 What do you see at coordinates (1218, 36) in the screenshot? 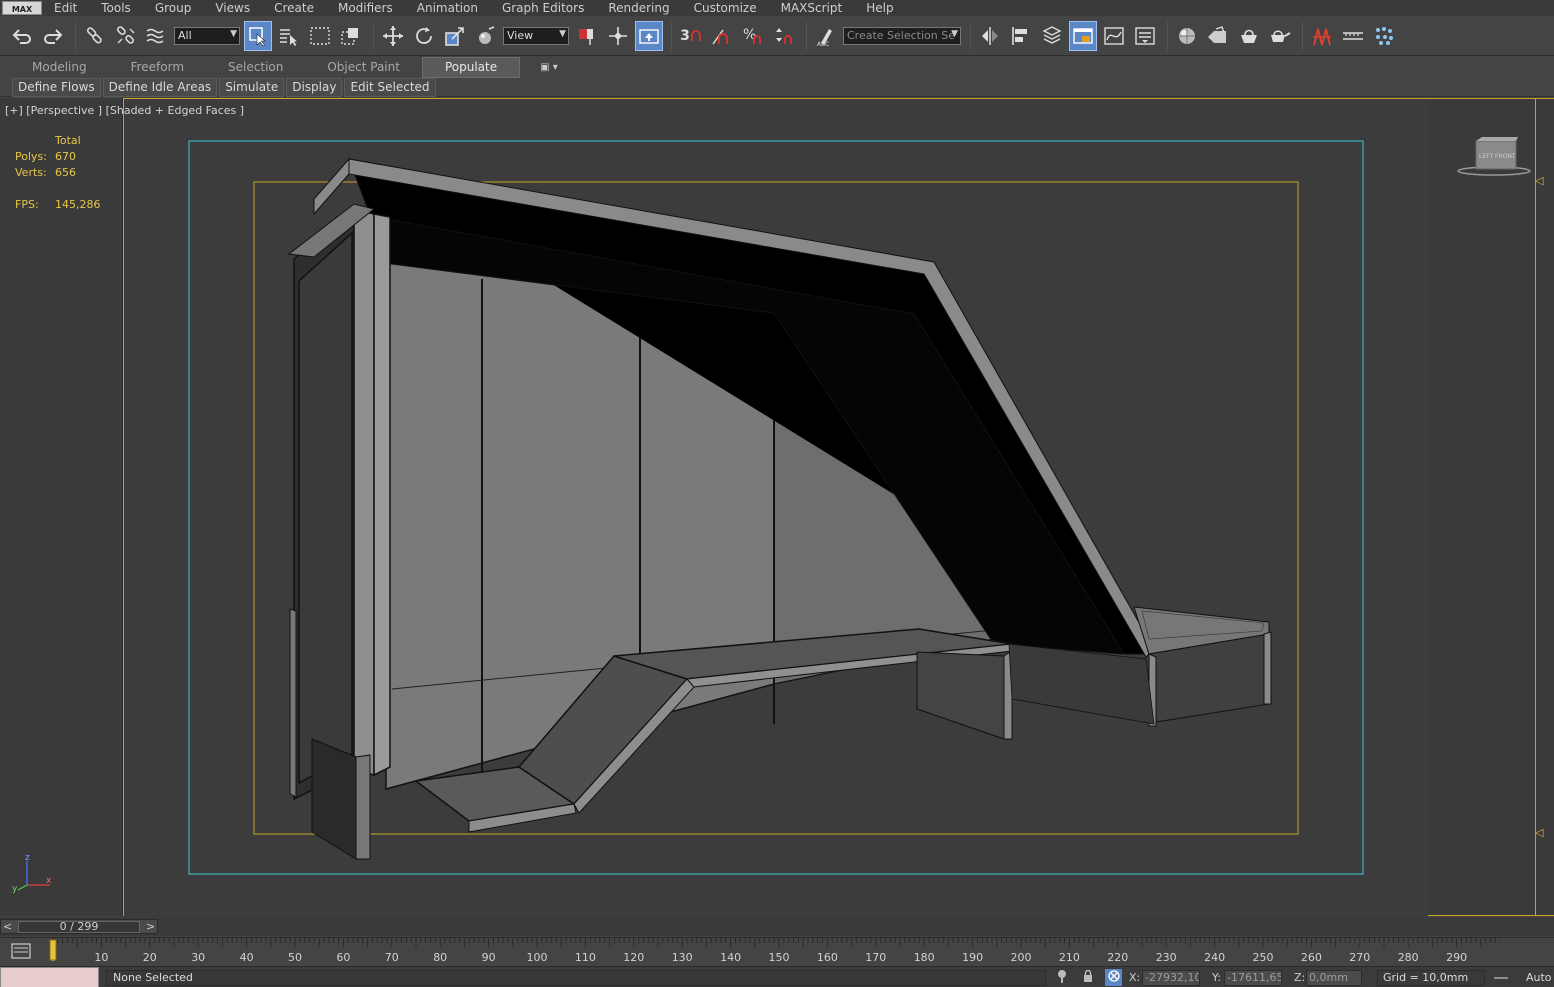
I see `render-setup-icon` at bounding box center [1218, 36].